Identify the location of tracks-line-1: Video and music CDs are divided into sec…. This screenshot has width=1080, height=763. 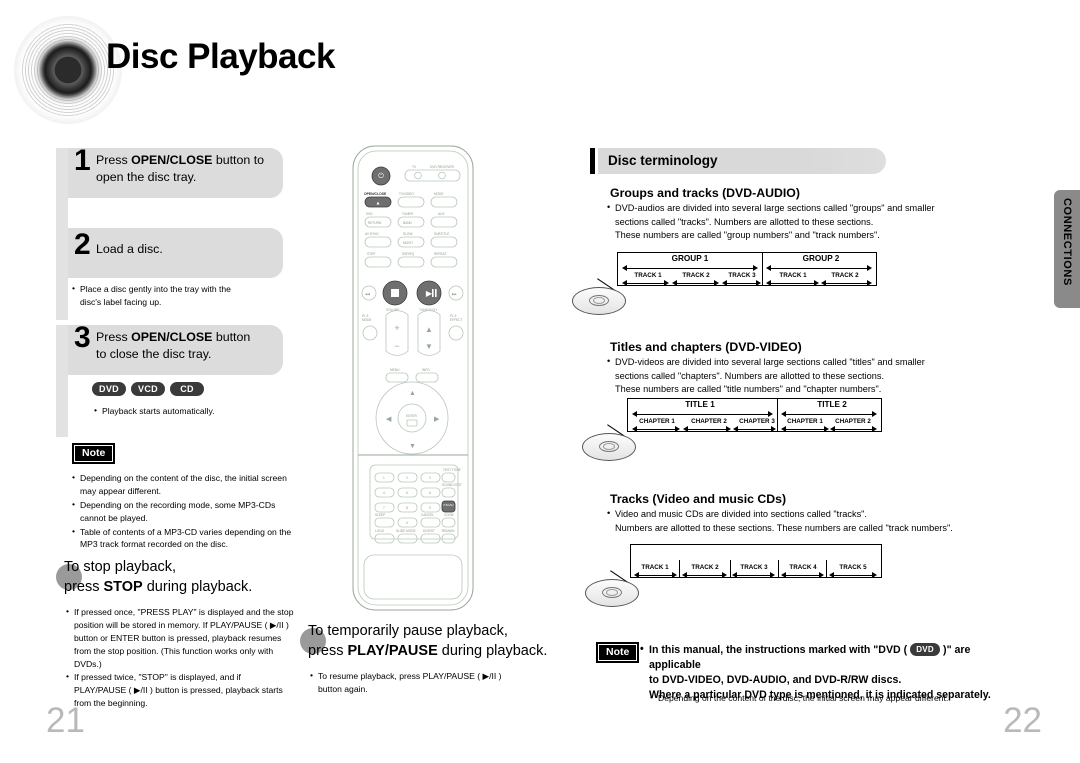
(741, 514).